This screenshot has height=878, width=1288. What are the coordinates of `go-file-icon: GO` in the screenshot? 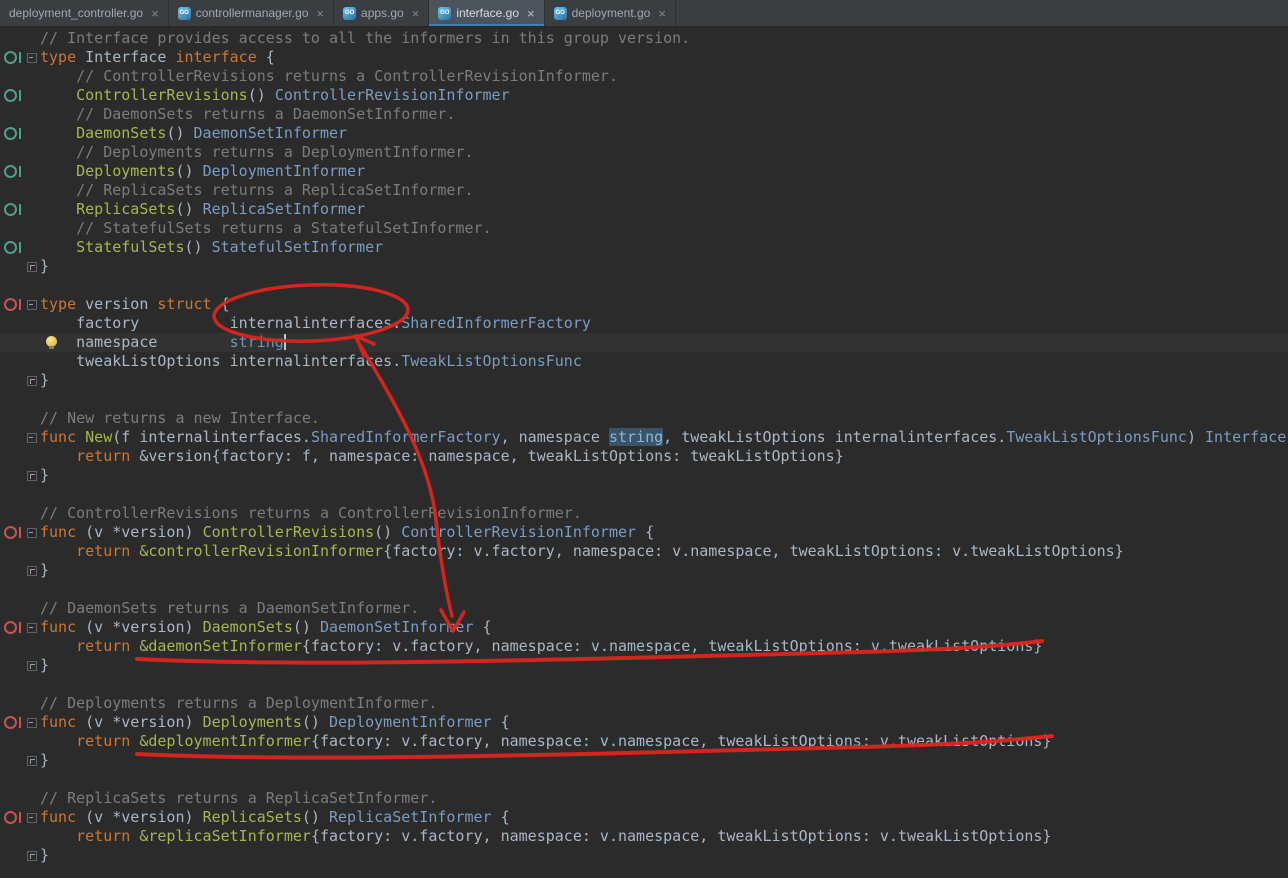 It's located at (560, 13).